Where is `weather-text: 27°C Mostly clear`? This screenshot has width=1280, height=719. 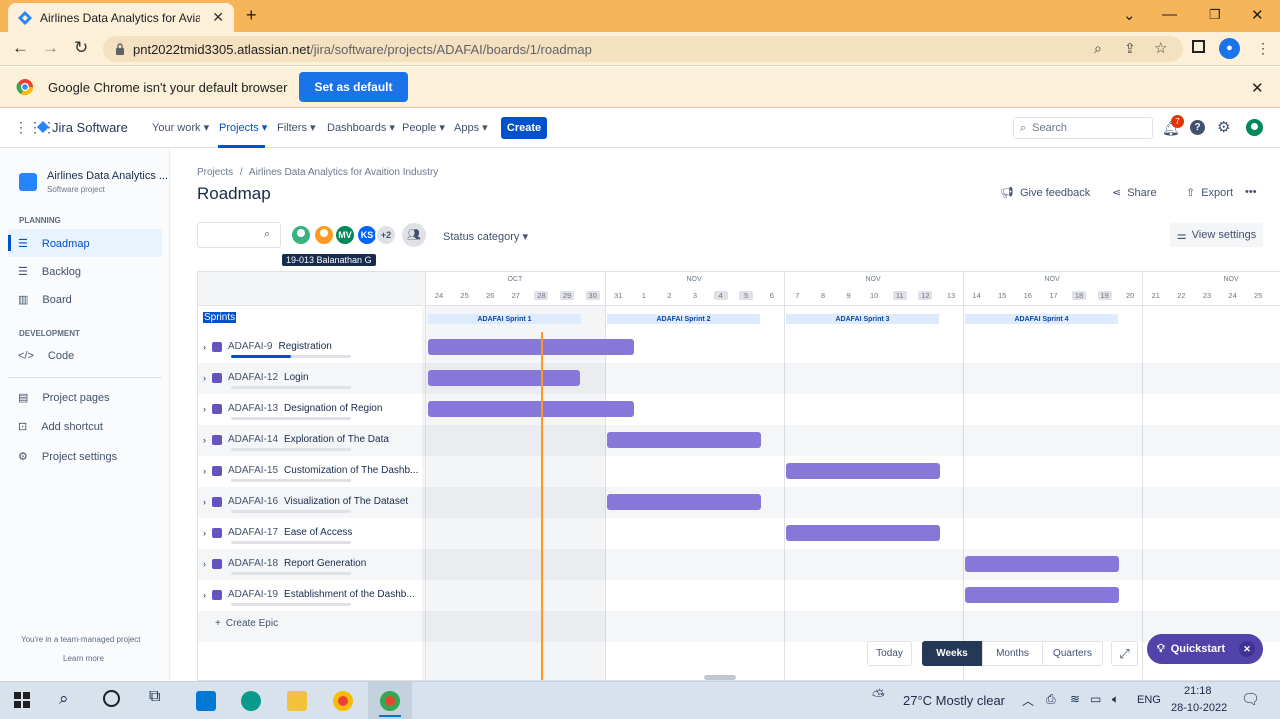 weather-text: 27°C Mostly clear is located at coordinates (954, 700).